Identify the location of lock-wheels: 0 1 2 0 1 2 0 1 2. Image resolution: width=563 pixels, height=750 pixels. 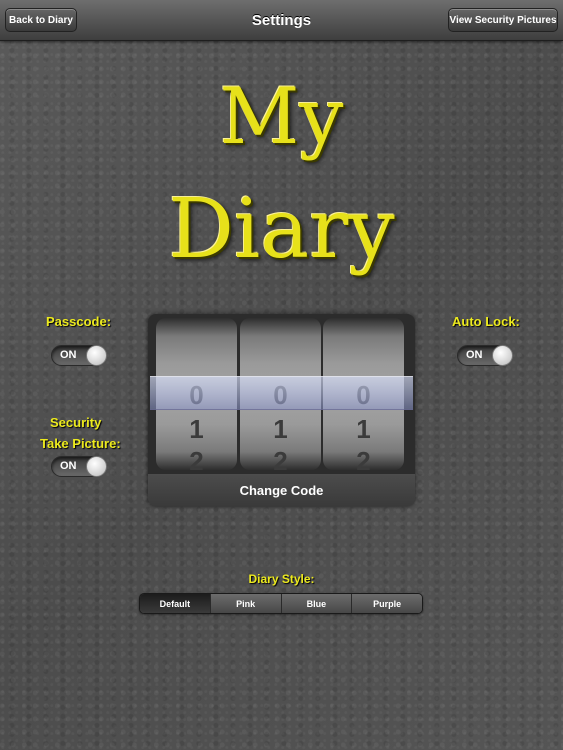
(281, 394).